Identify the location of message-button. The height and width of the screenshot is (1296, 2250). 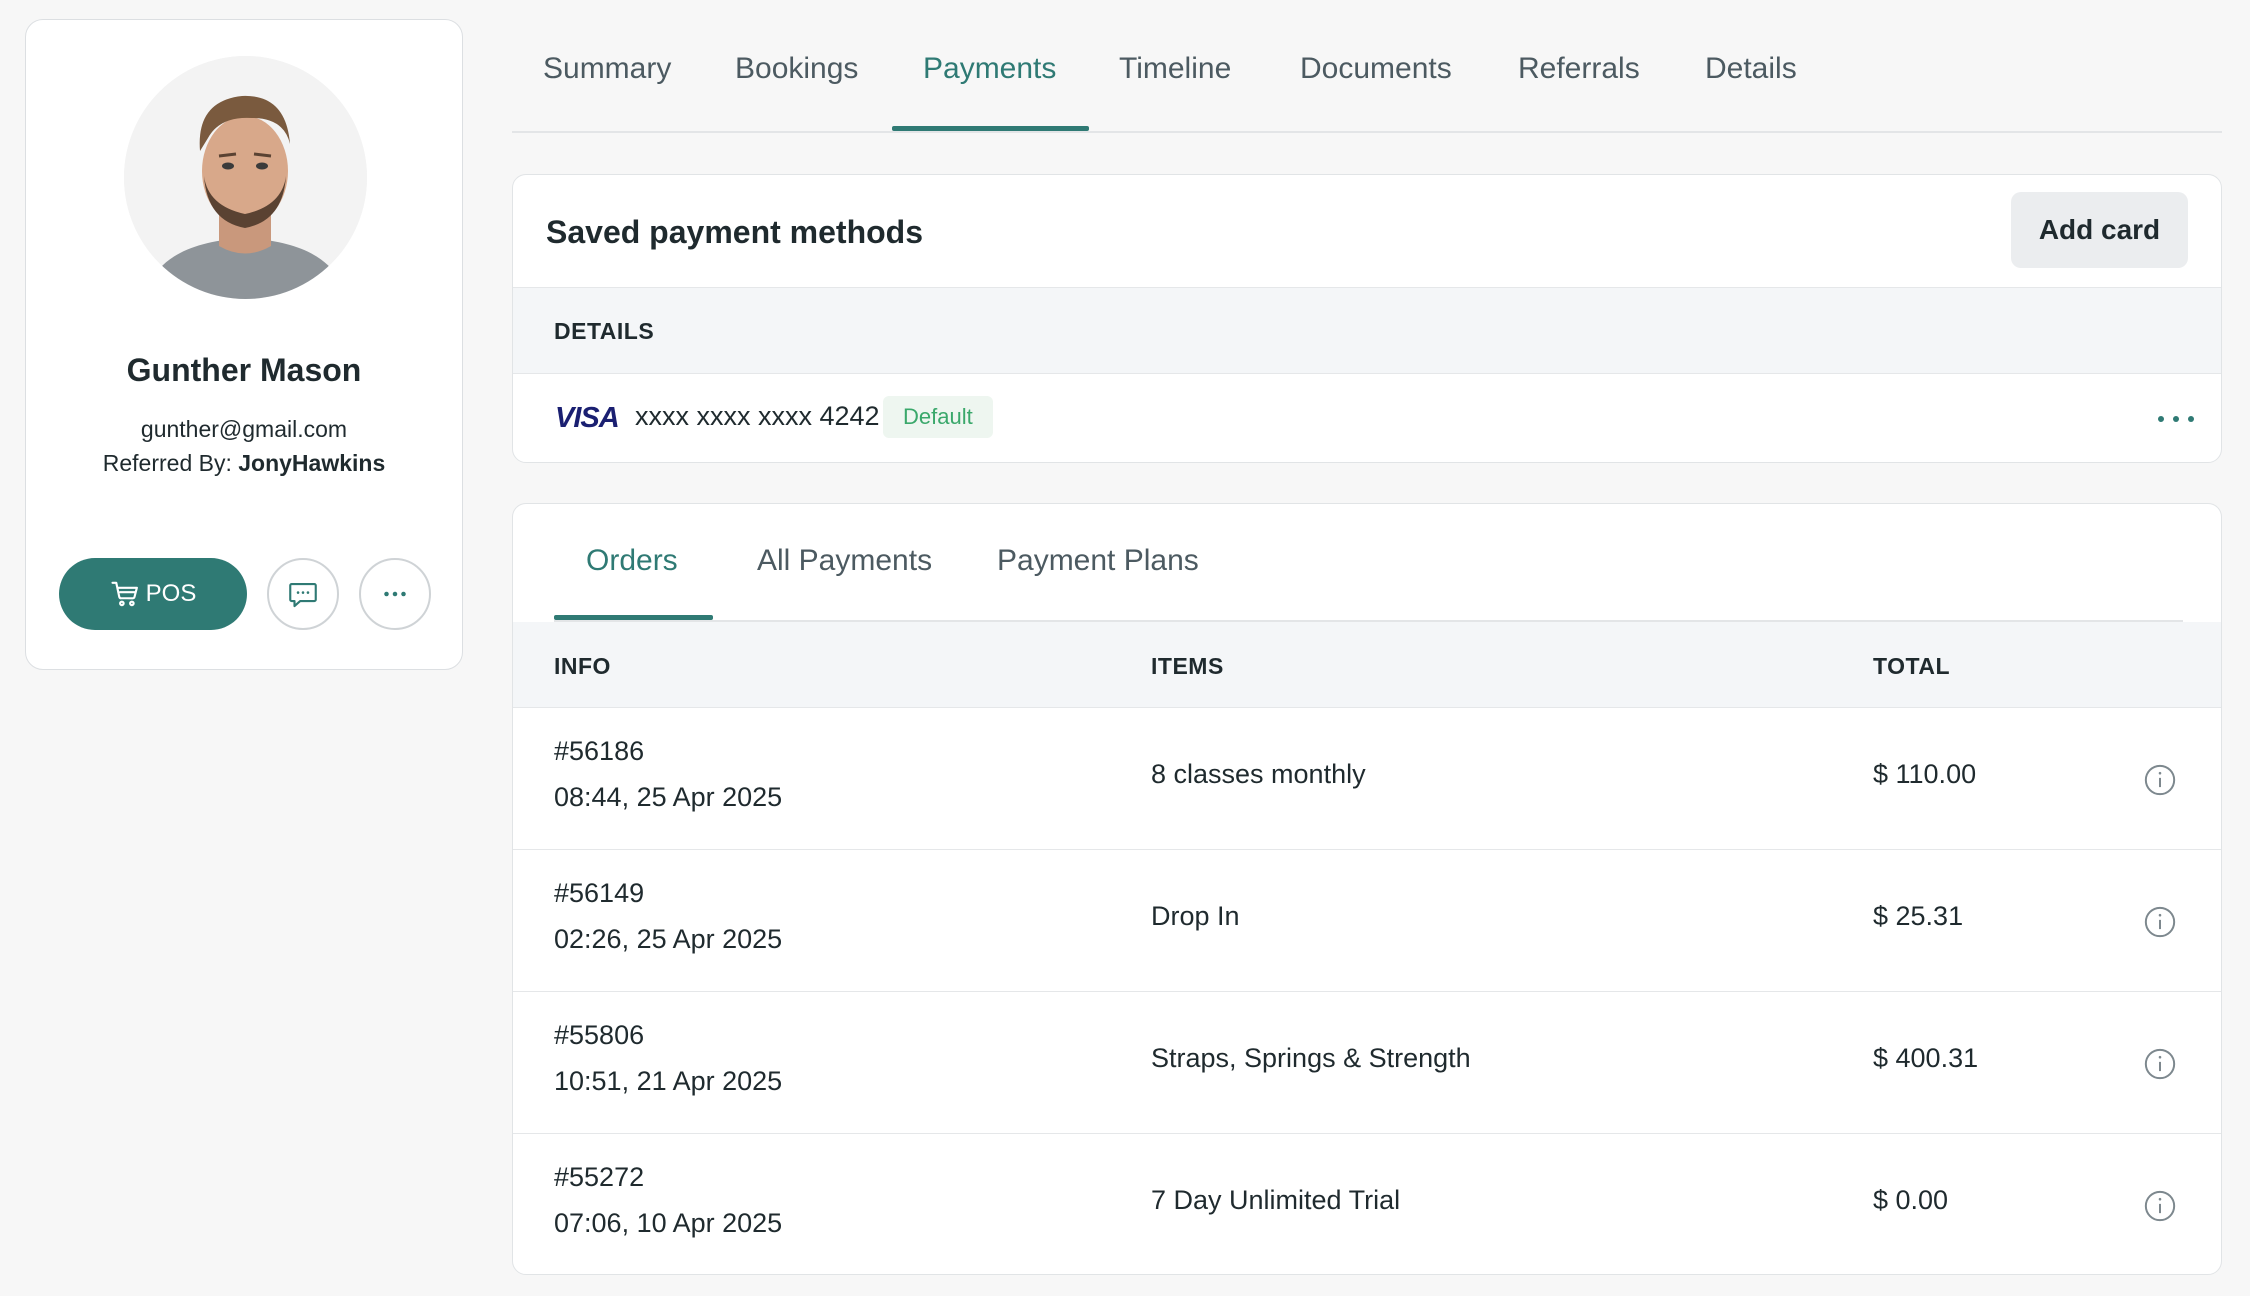
(303, 594).